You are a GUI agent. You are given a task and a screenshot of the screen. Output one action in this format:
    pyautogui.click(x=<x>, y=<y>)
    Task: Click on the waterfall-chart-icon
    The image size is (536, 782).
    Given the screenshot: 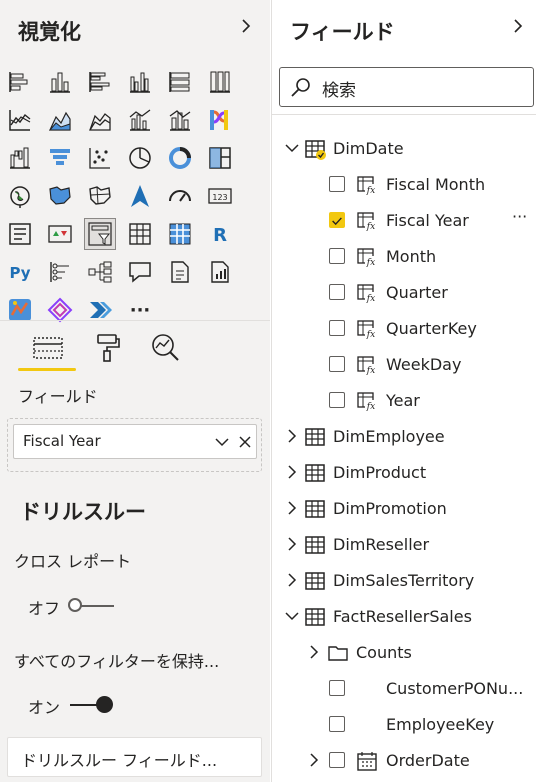 What is the action you would take?
    pyautogui.click(x=20, y=158)
    